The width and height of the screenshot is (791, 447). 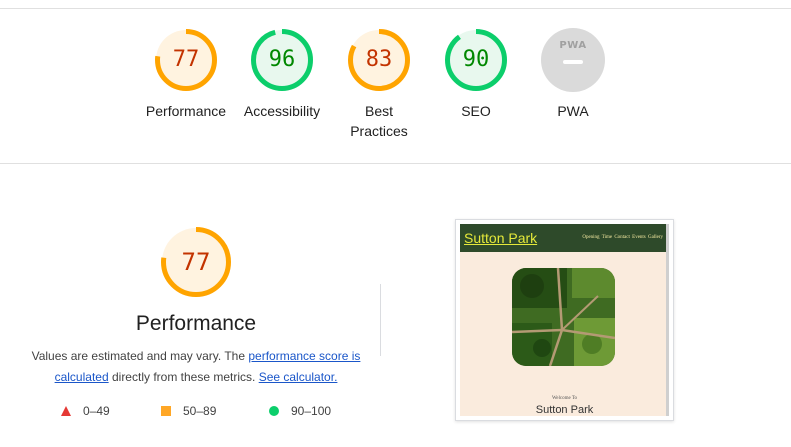 I want to click on pwa-badge-text: PWA, so click(x=573, y=45).